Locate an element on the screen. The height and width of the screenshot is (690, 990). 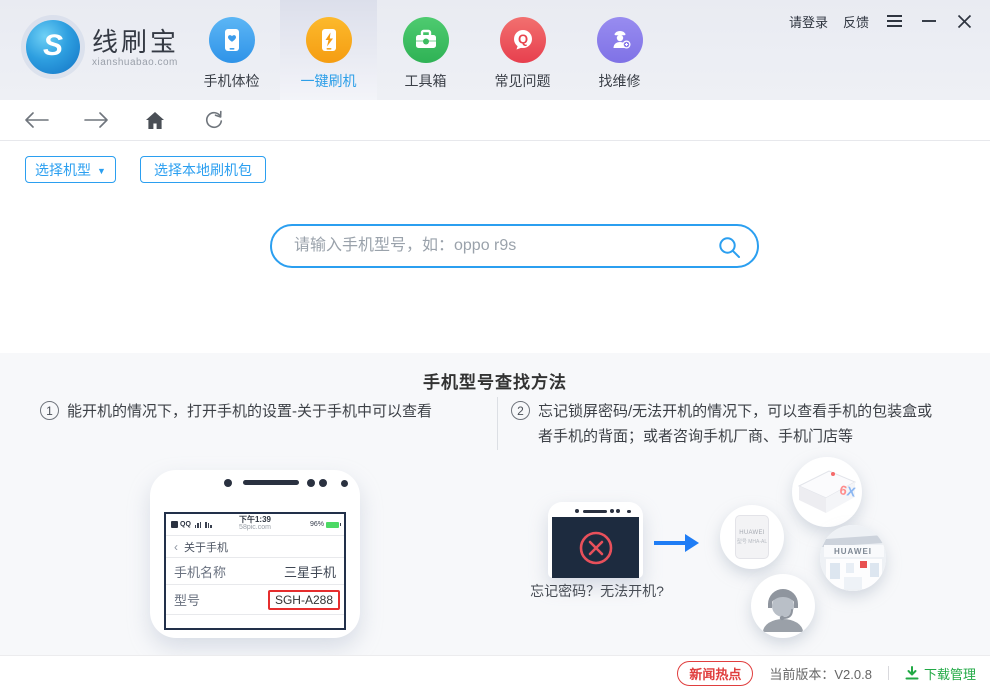
device-name-value: 三星手机 is located at coordinates (309, 572).